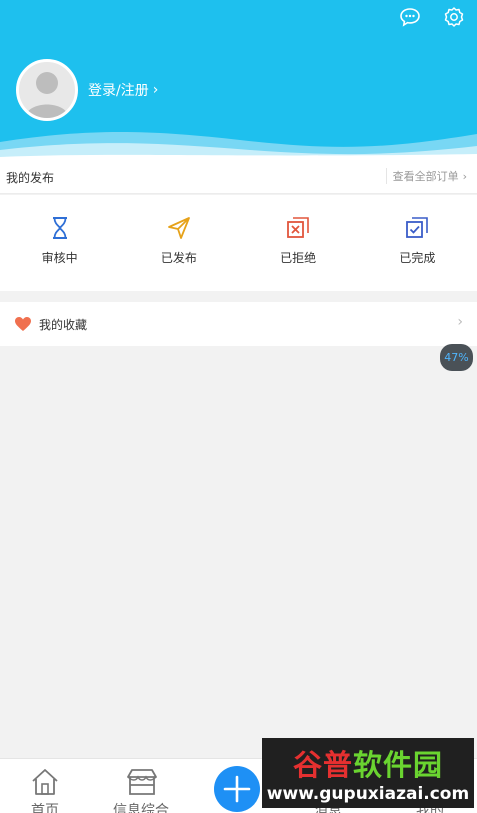 Image resolution: width=477 pixels, height=813 pixels. Describe the element at coordinates (238, 146) in the screenshot. I see `header-waves` at that location.